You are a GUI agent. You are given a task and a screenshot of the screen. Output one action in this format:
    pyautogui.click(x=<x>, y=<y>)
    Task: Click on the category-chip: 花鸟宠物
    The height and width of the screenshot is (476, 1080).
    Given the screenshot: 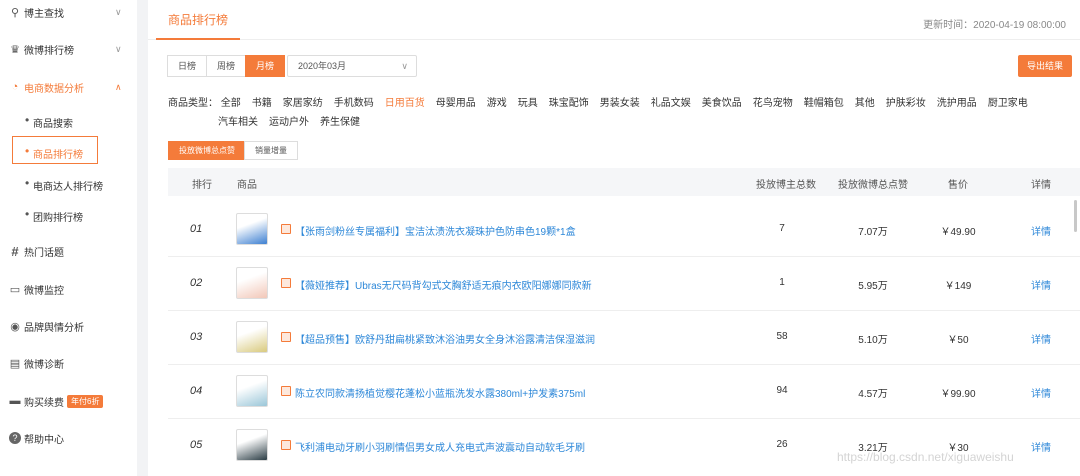 What is the action you would take?
    pyautogui.click(x=773, y=103)
    